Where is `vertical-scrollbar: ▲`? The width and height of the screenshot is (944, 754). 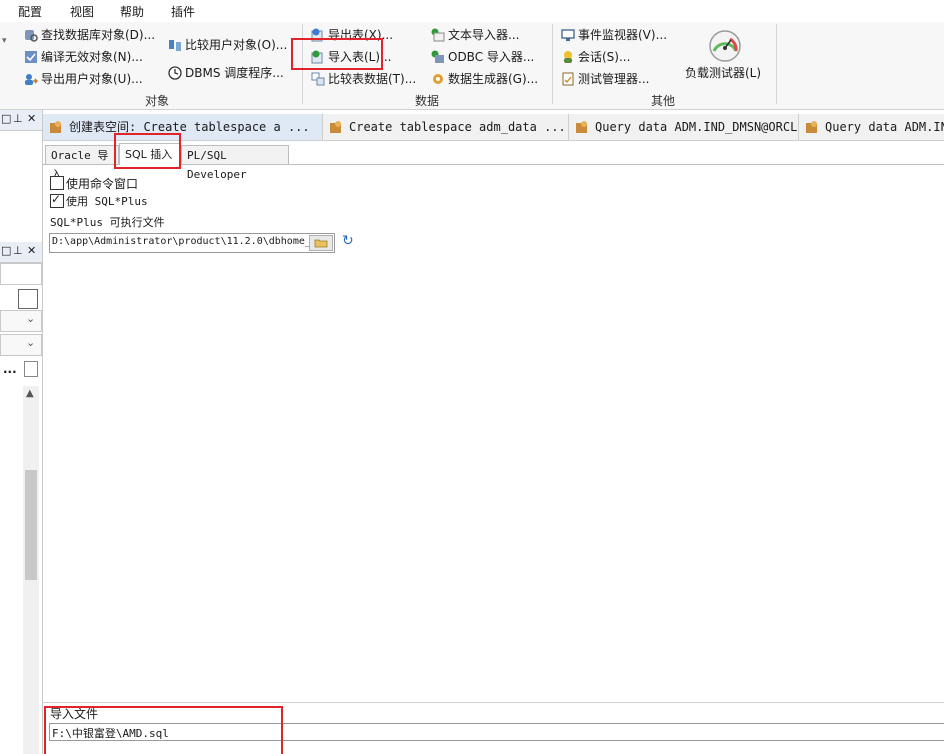 vertical-scrollbar: ▲ is located at coordinates (31, 570).